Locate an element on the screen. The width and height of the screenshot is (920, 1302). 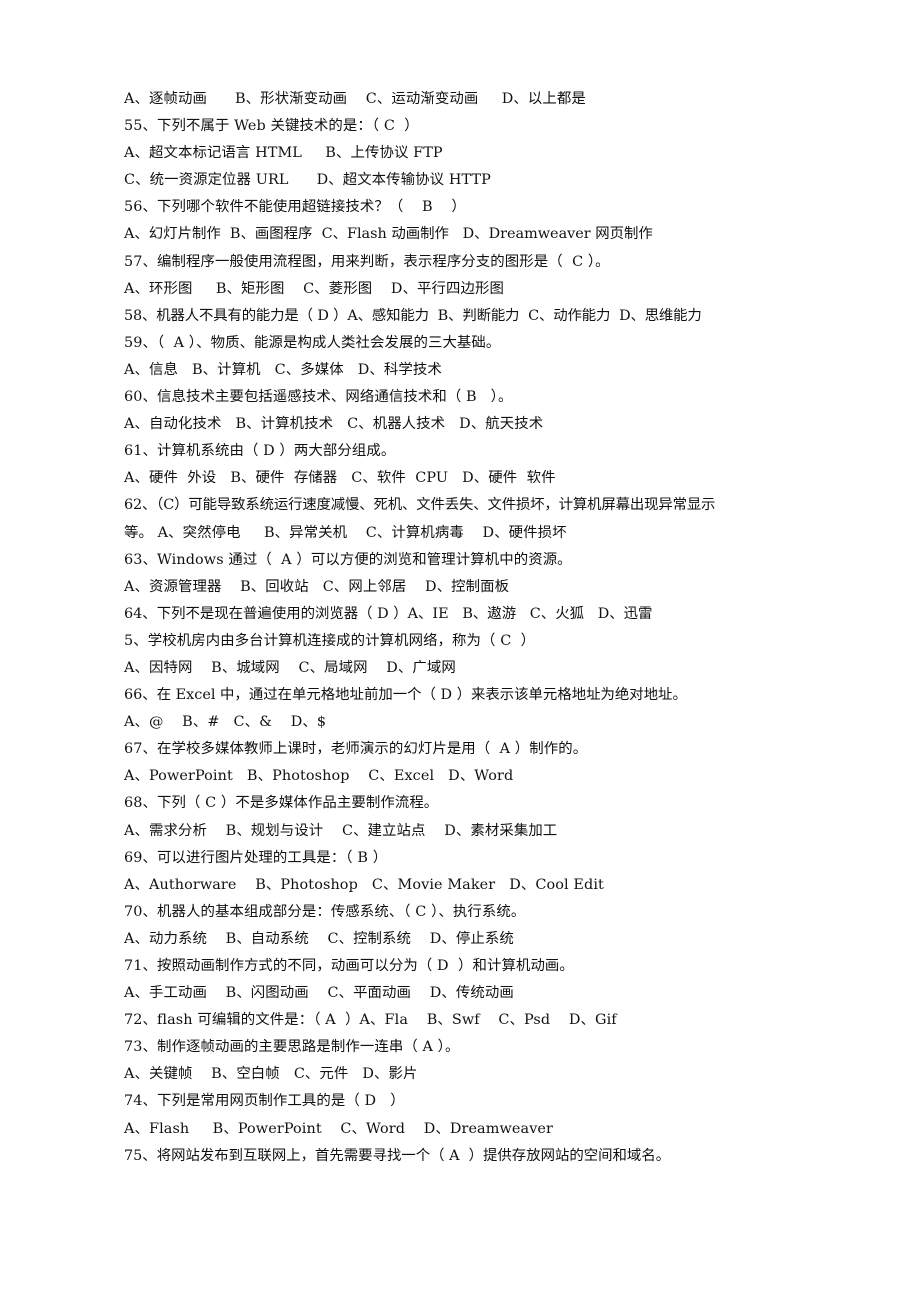
text-line: A、关键帧 B、空白帧 C、元件 D、影片 is located at coordinates (271, 1074).